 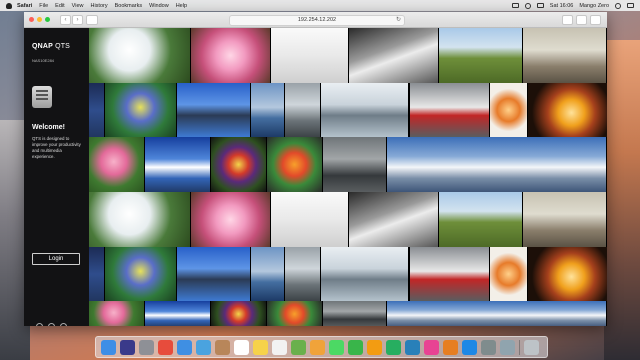 I want to click on maps-icon, so click(x=298, y=347).